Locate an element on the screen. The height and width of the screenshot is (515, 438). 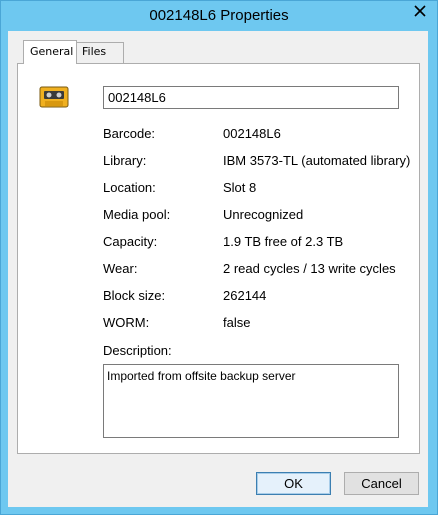
library-label: Library: is located at coordinates (125, 160).